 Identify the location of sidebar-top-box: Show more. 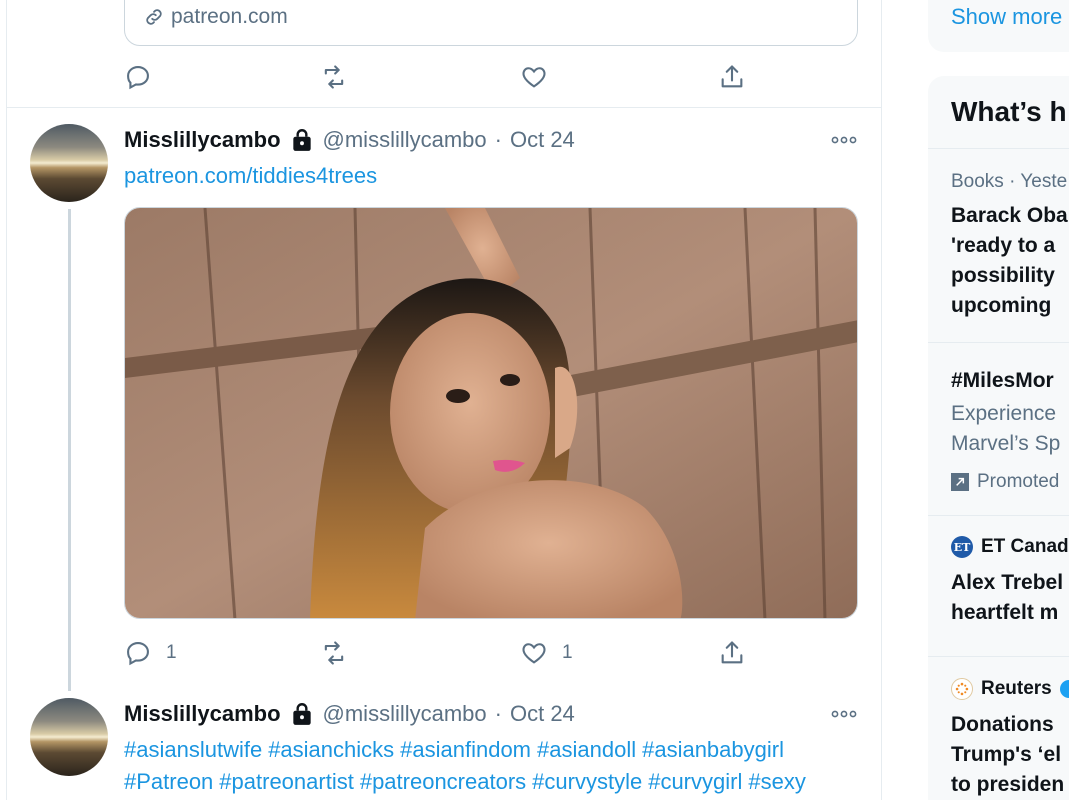
(998, 26).